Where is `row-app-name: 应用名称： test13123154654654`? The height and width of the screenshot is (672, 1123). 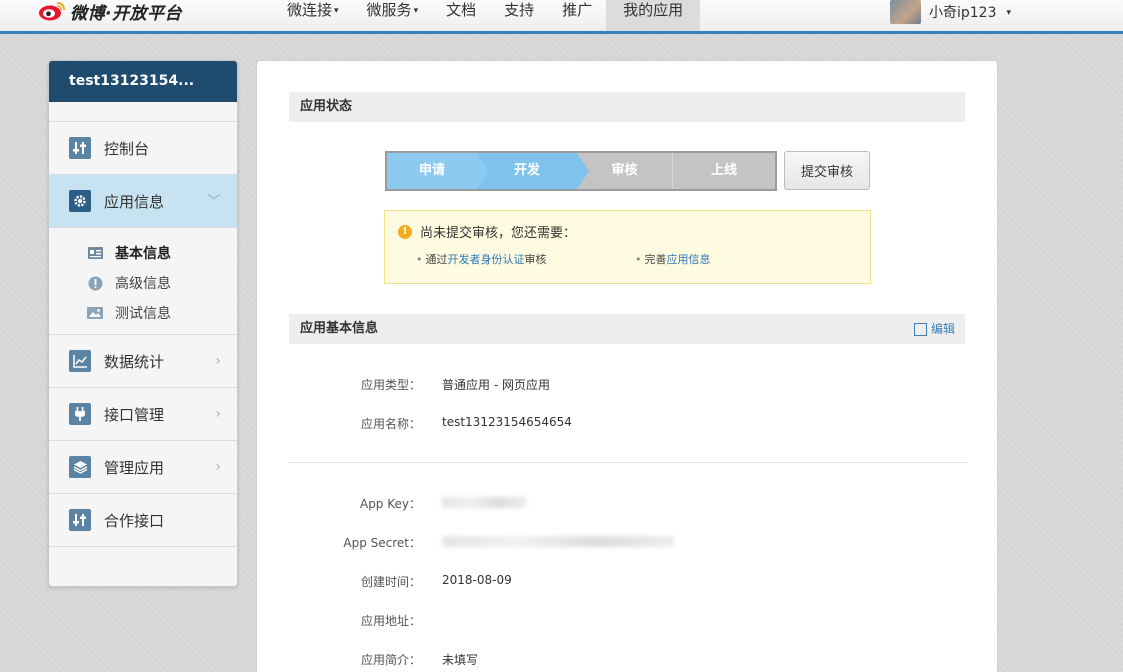
row-app-name: 应用名称： test13123154654654 is located at coordinates (466, 423).